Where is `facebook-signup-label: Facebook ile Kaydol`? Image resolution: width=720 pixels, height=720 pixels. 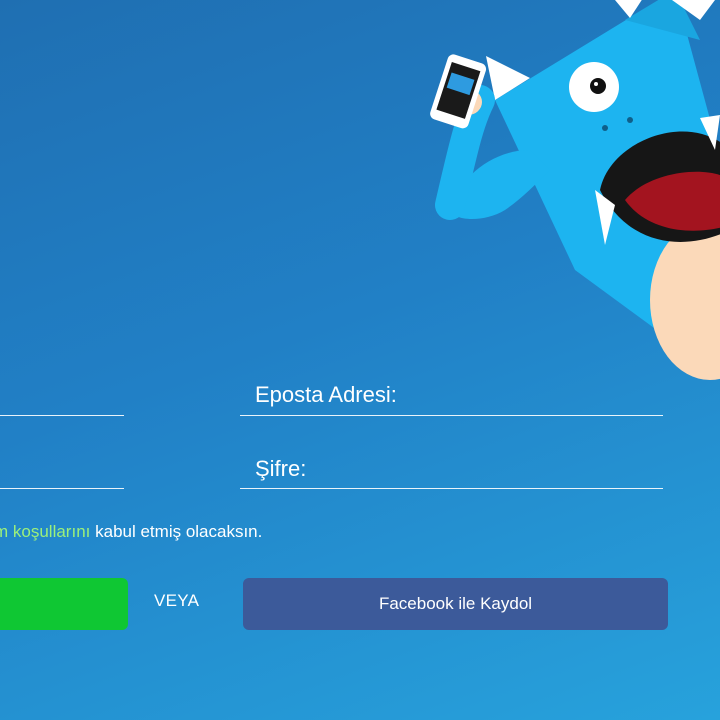
facebook-signup-label: Facebook ile Kaydol is located at coordinates (455, 603).